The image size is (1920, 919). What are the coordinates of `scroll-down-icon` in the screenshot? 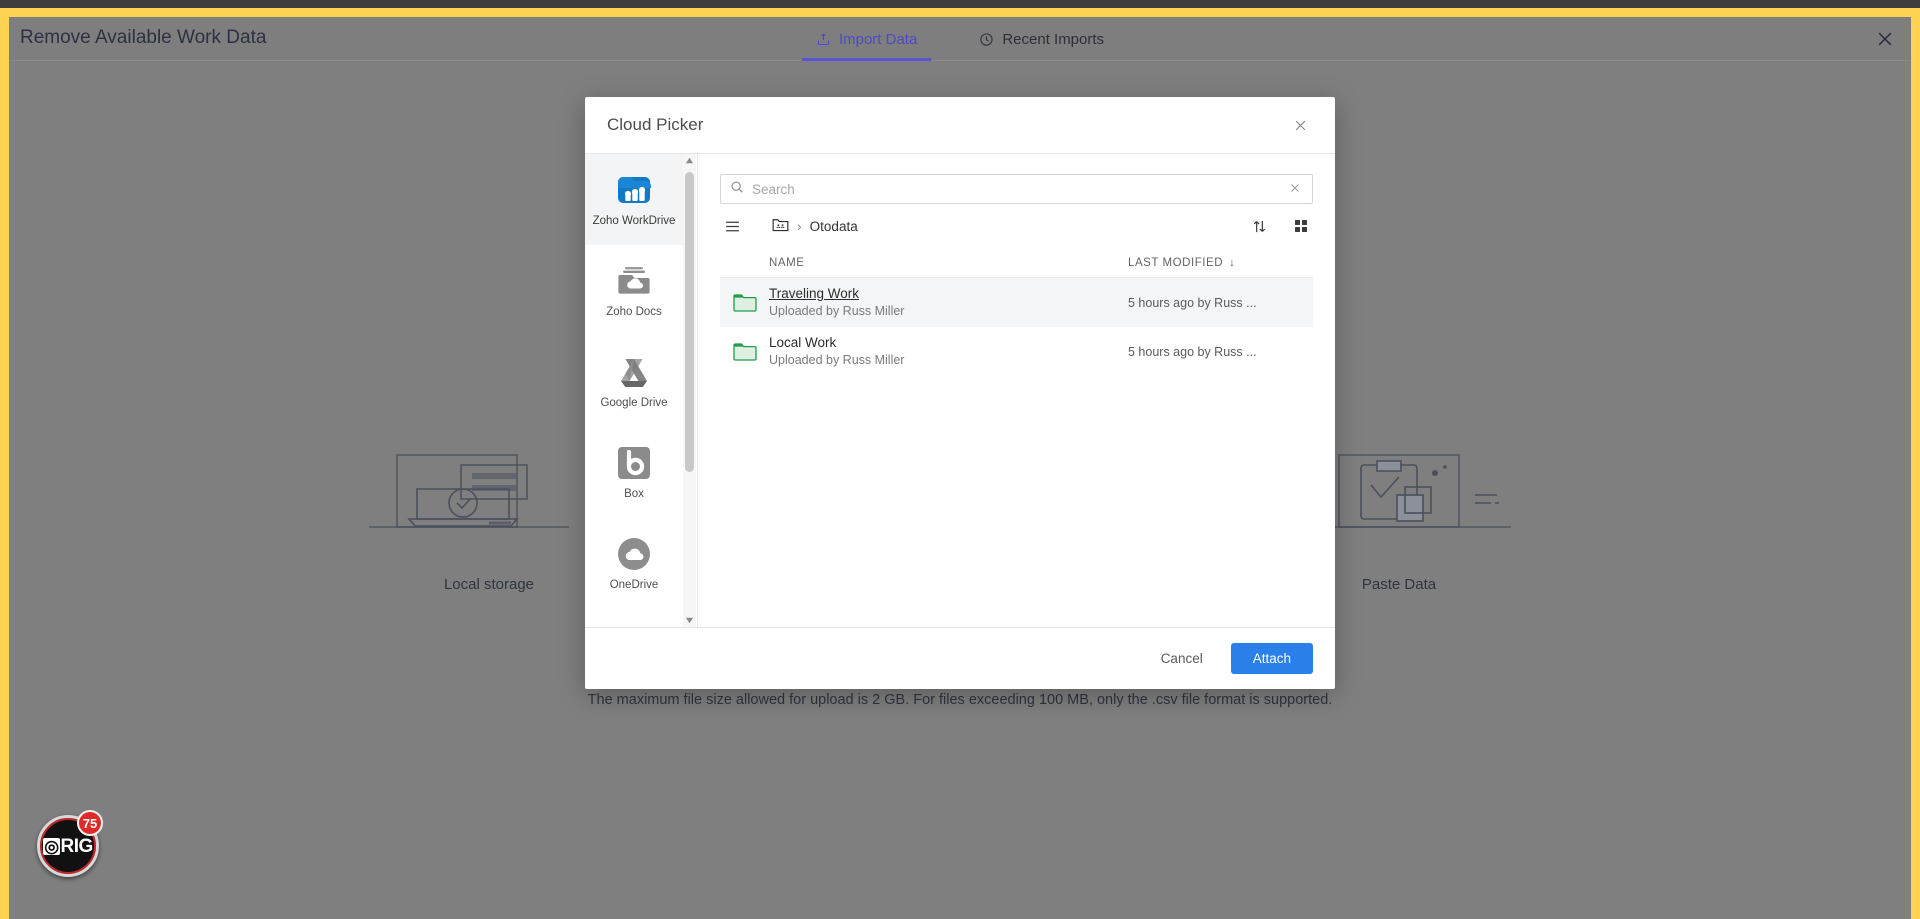 It's located at (689, 620).